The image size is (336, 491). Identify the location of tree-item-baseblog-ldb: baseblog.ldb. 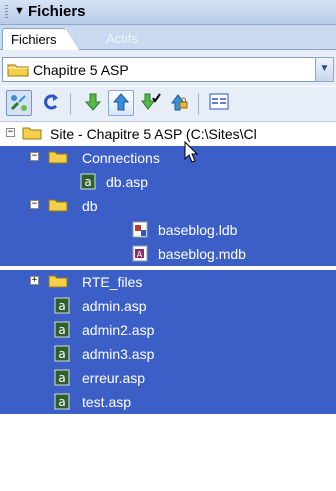
(168, 230).